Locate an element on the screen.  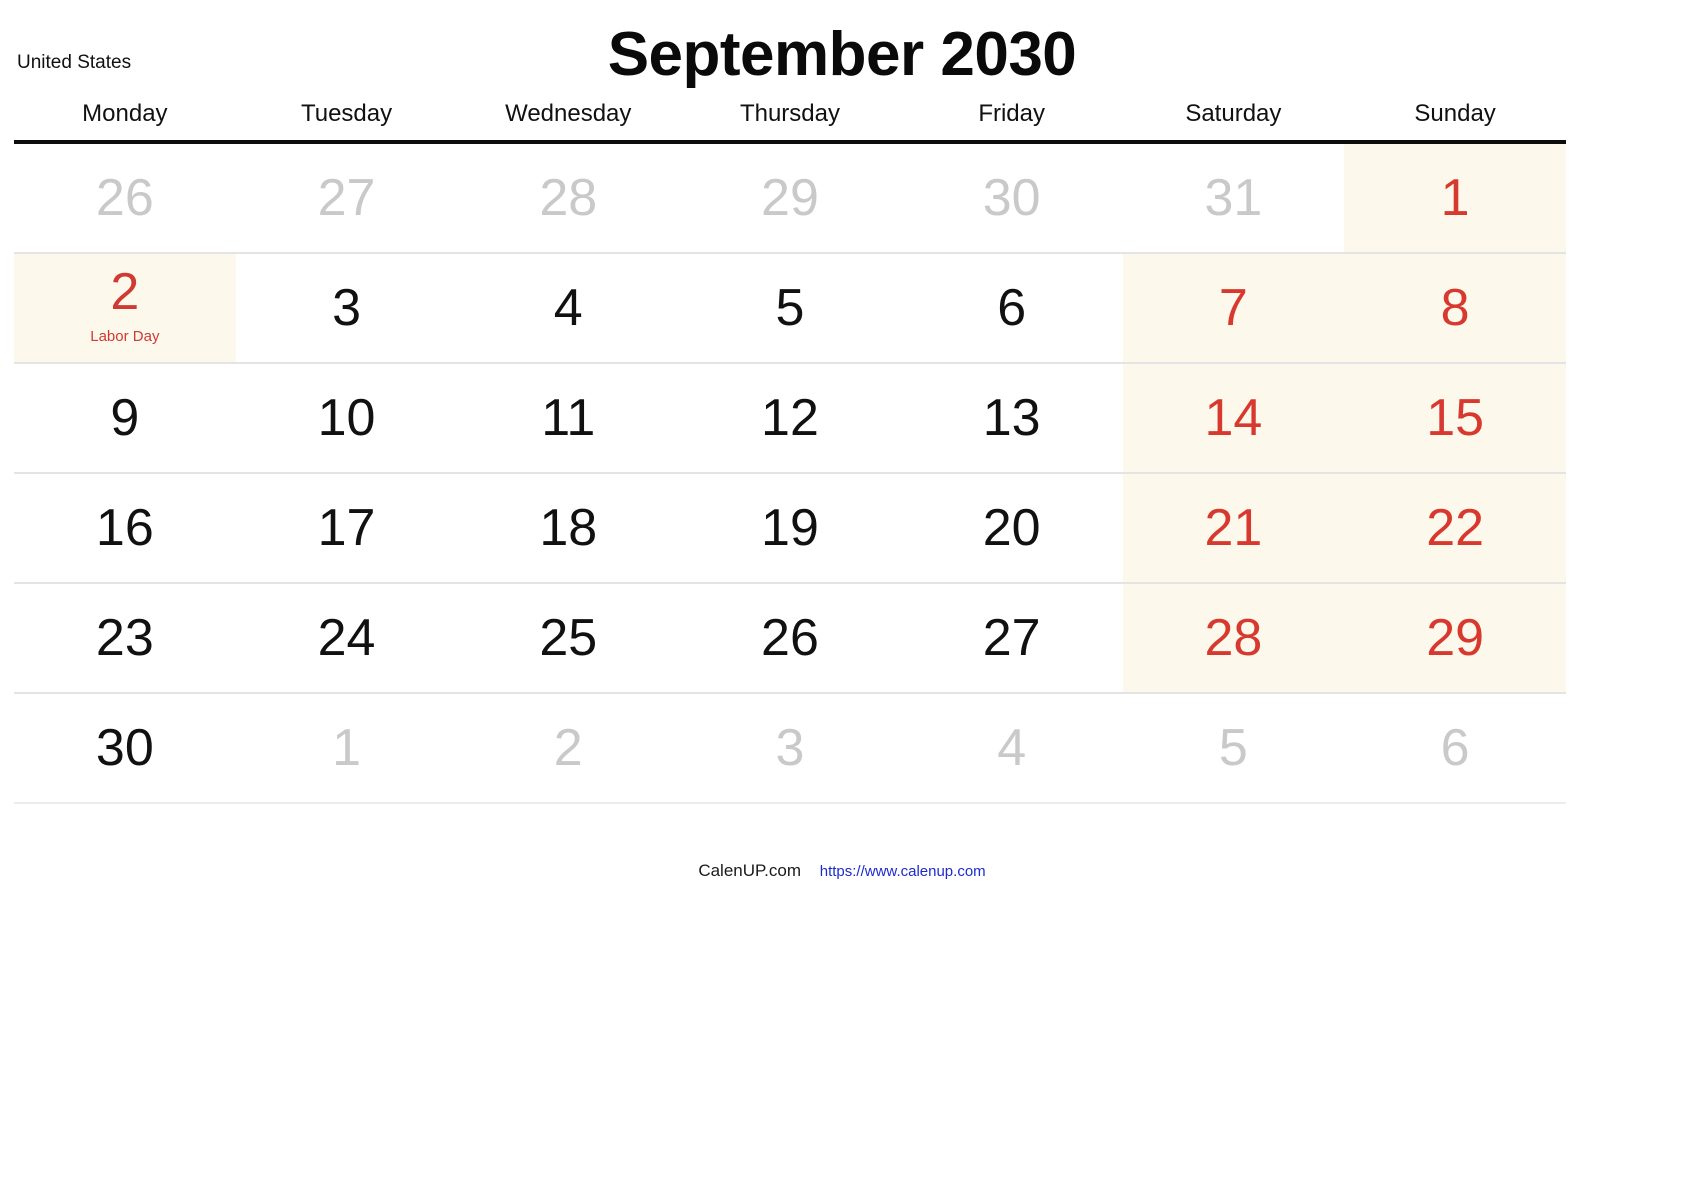
day-cell: 18 is located at coordinates (568, 528).